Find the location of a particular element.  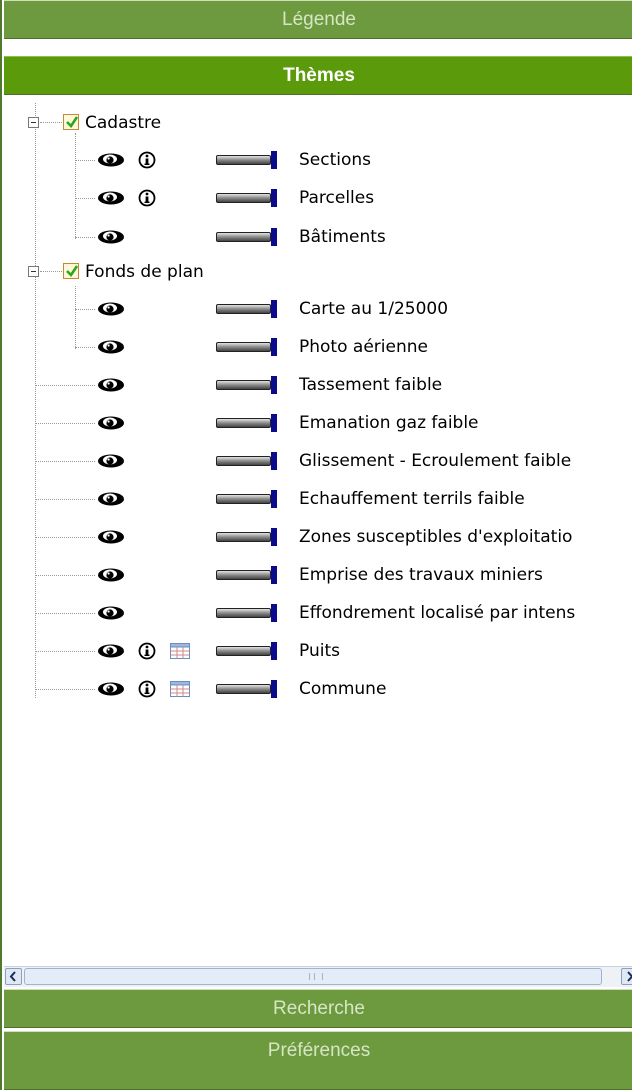

scroll-left-button is located at coordinates (13, 976).